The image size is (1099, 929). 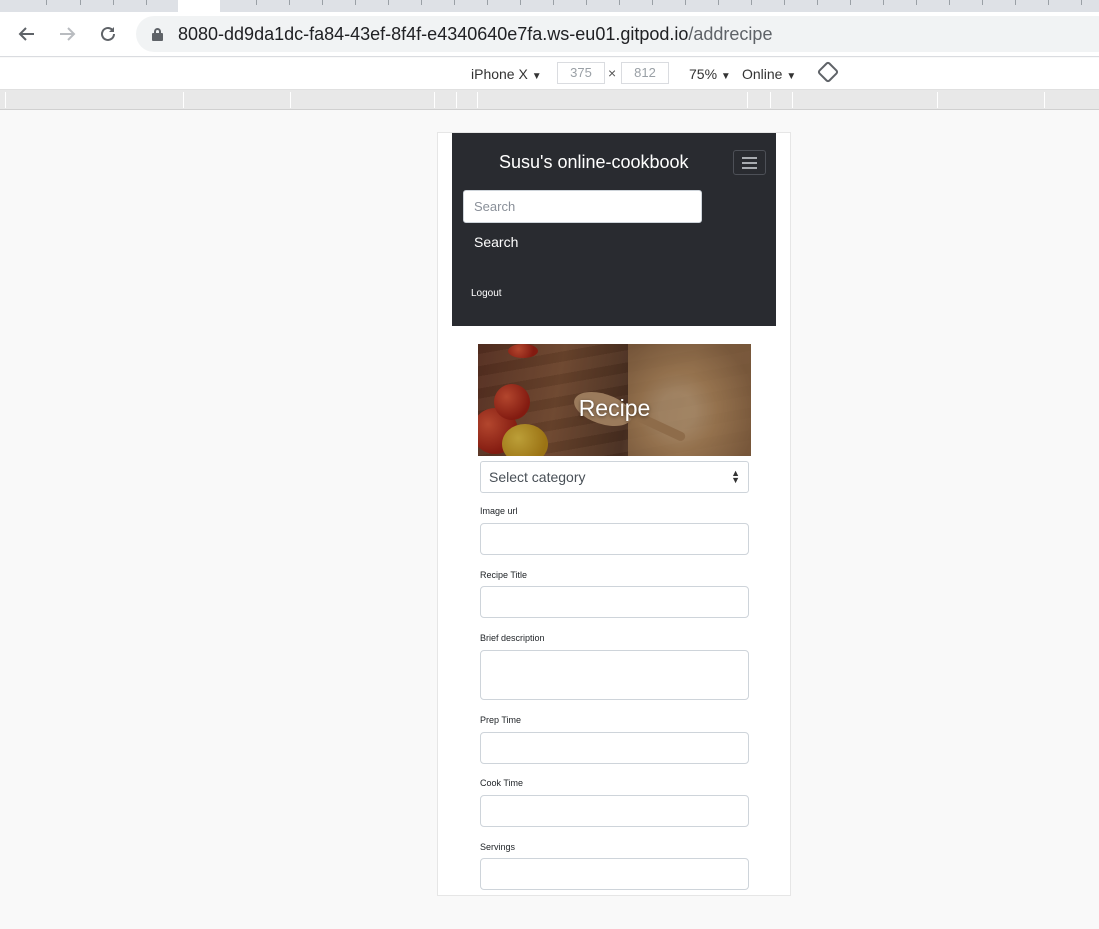 What do you see at coordinates (614, 408) in the screenshot?
I see `hero-title: Recipe` at bounding box center [614, 408].